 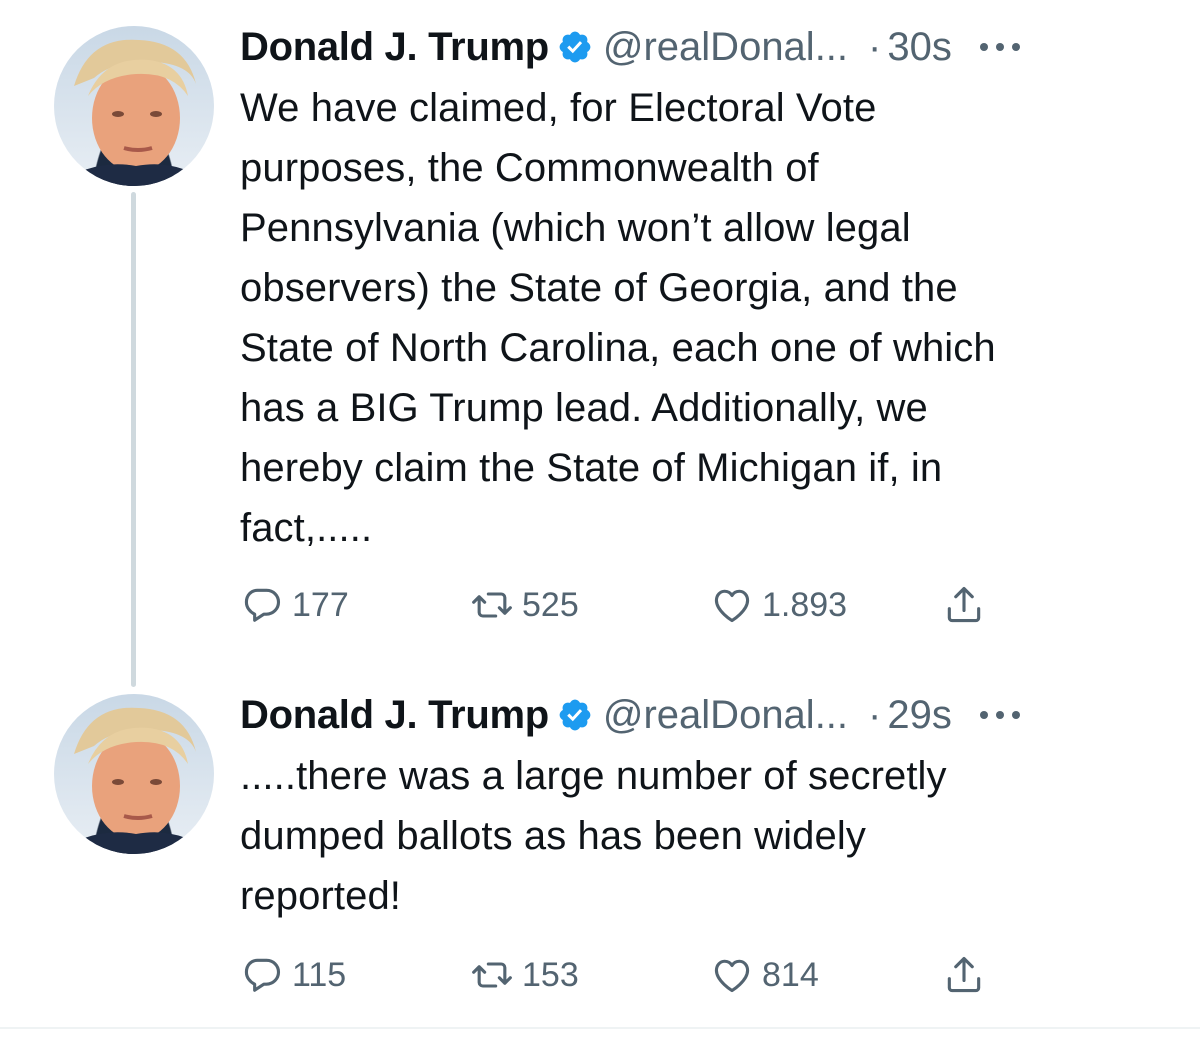 What do you see at coordinates (805, 604) in the screenshot?
I see `like-count: 1.893` at bounding box center [805, 604].